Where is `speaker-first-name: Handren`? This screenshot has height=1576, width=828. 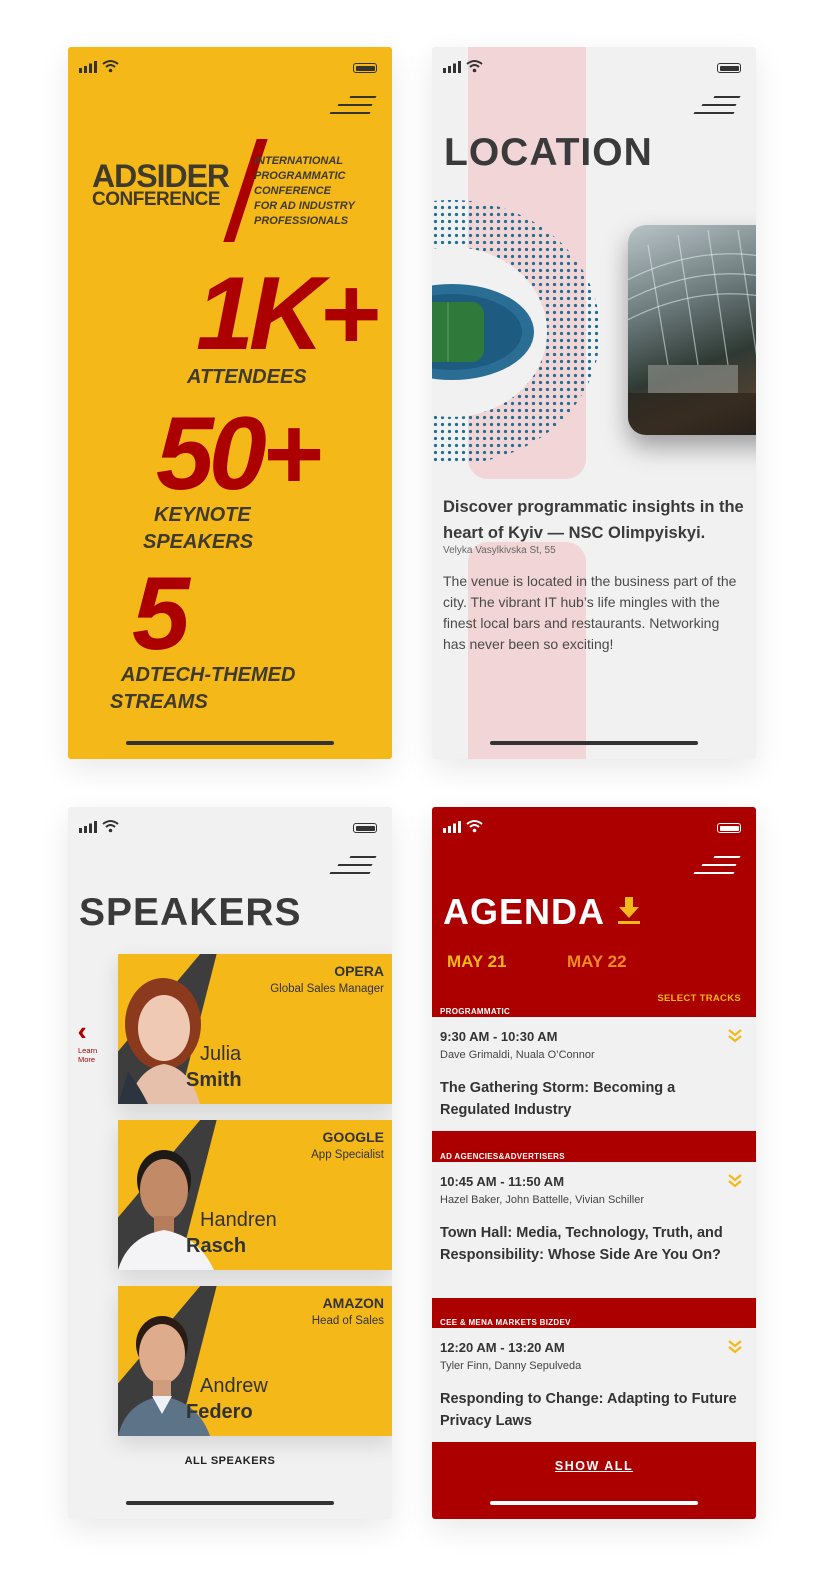
speaker-first-name: Handren is located at coordinates (238, 1220).